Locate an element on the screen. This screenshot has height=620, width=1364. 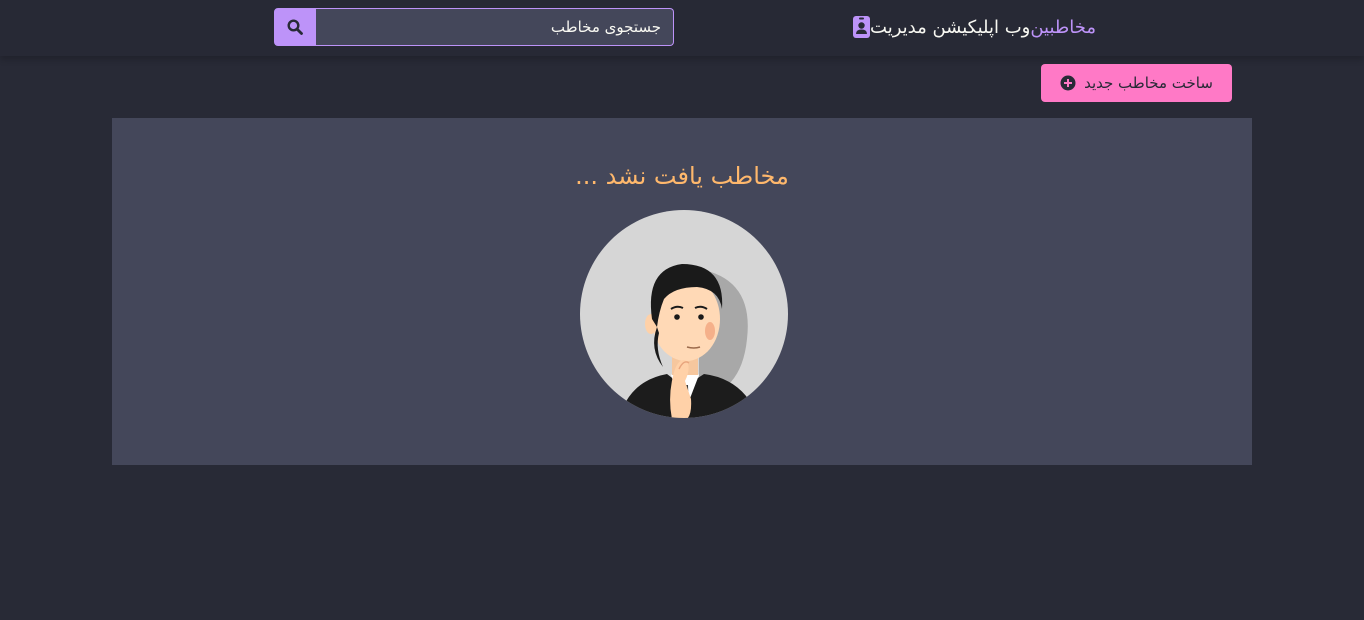
plus-circle-icon is located at coordinates (1068, 83).